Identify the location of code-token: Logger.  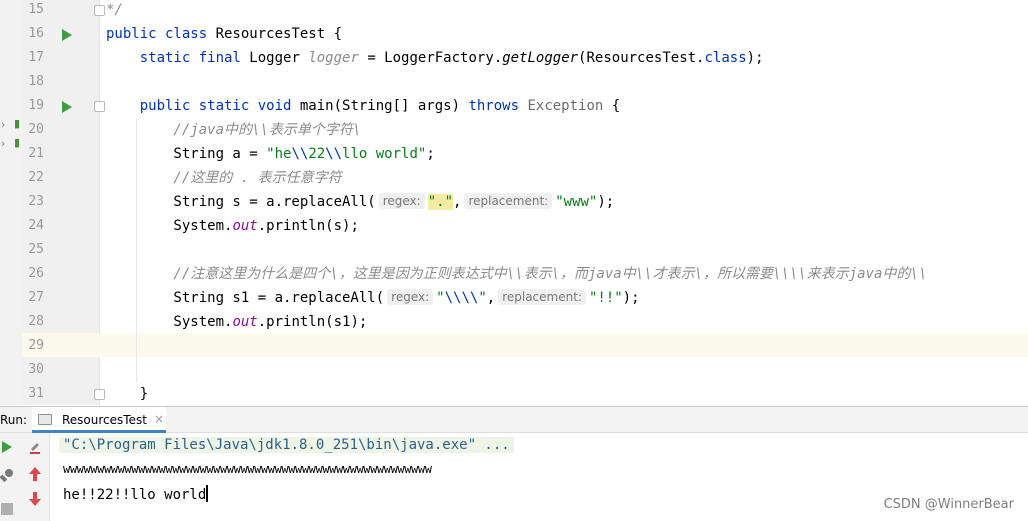
(279, 58).